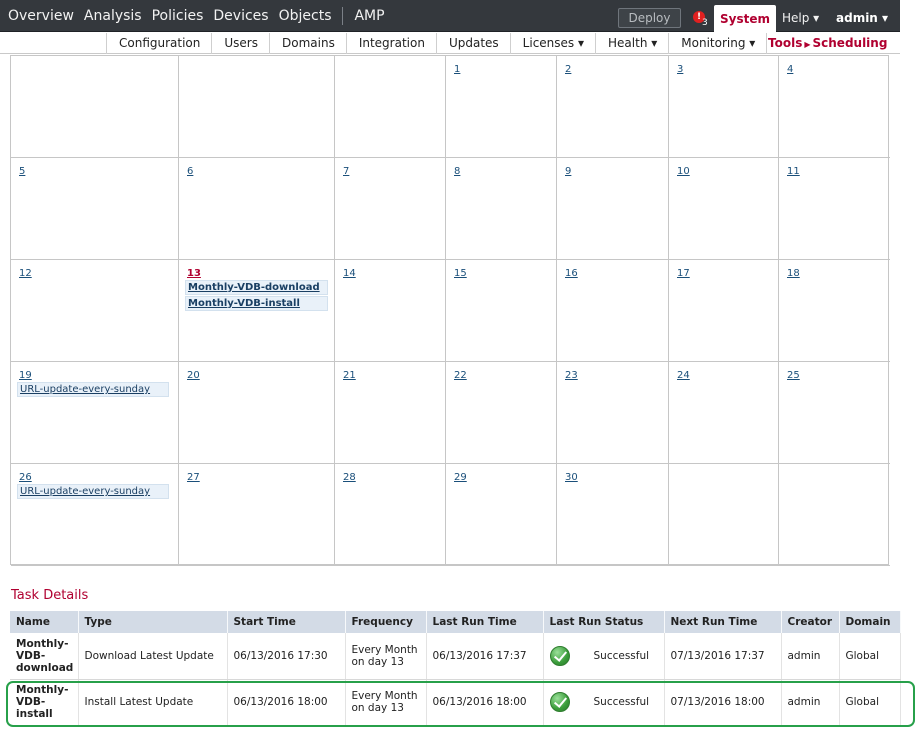 This screenshot has height=738, width=918. I want to click on column-header-creator: Creator, so click(810, 622).